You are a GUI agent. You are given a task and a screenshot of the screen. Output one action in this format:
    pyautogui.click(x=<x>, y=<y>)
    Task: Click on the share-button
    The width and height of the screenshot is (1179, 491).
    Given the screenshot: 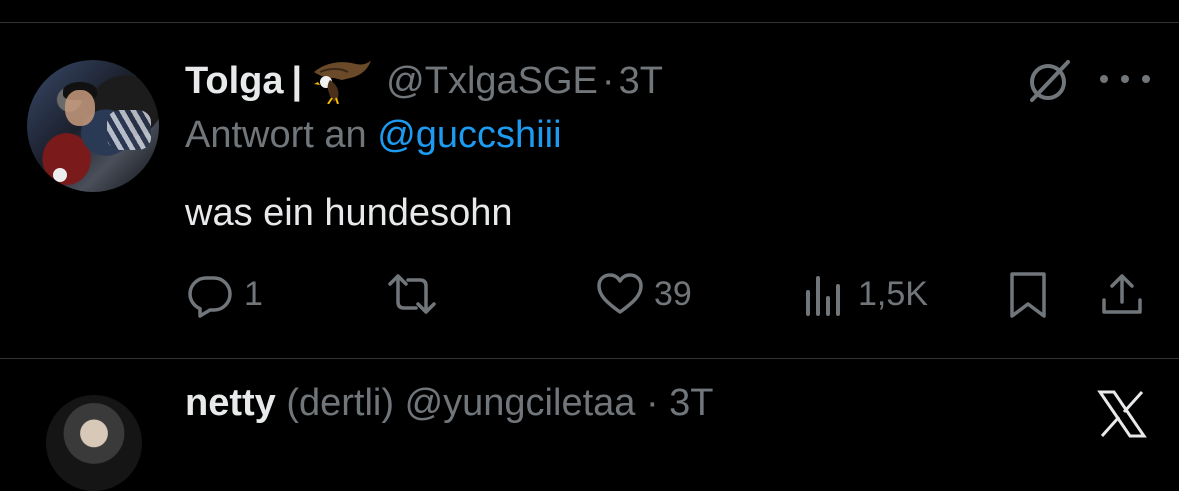 What is the action you would take?
    pyautogui.click(x=1122, y=294)
    